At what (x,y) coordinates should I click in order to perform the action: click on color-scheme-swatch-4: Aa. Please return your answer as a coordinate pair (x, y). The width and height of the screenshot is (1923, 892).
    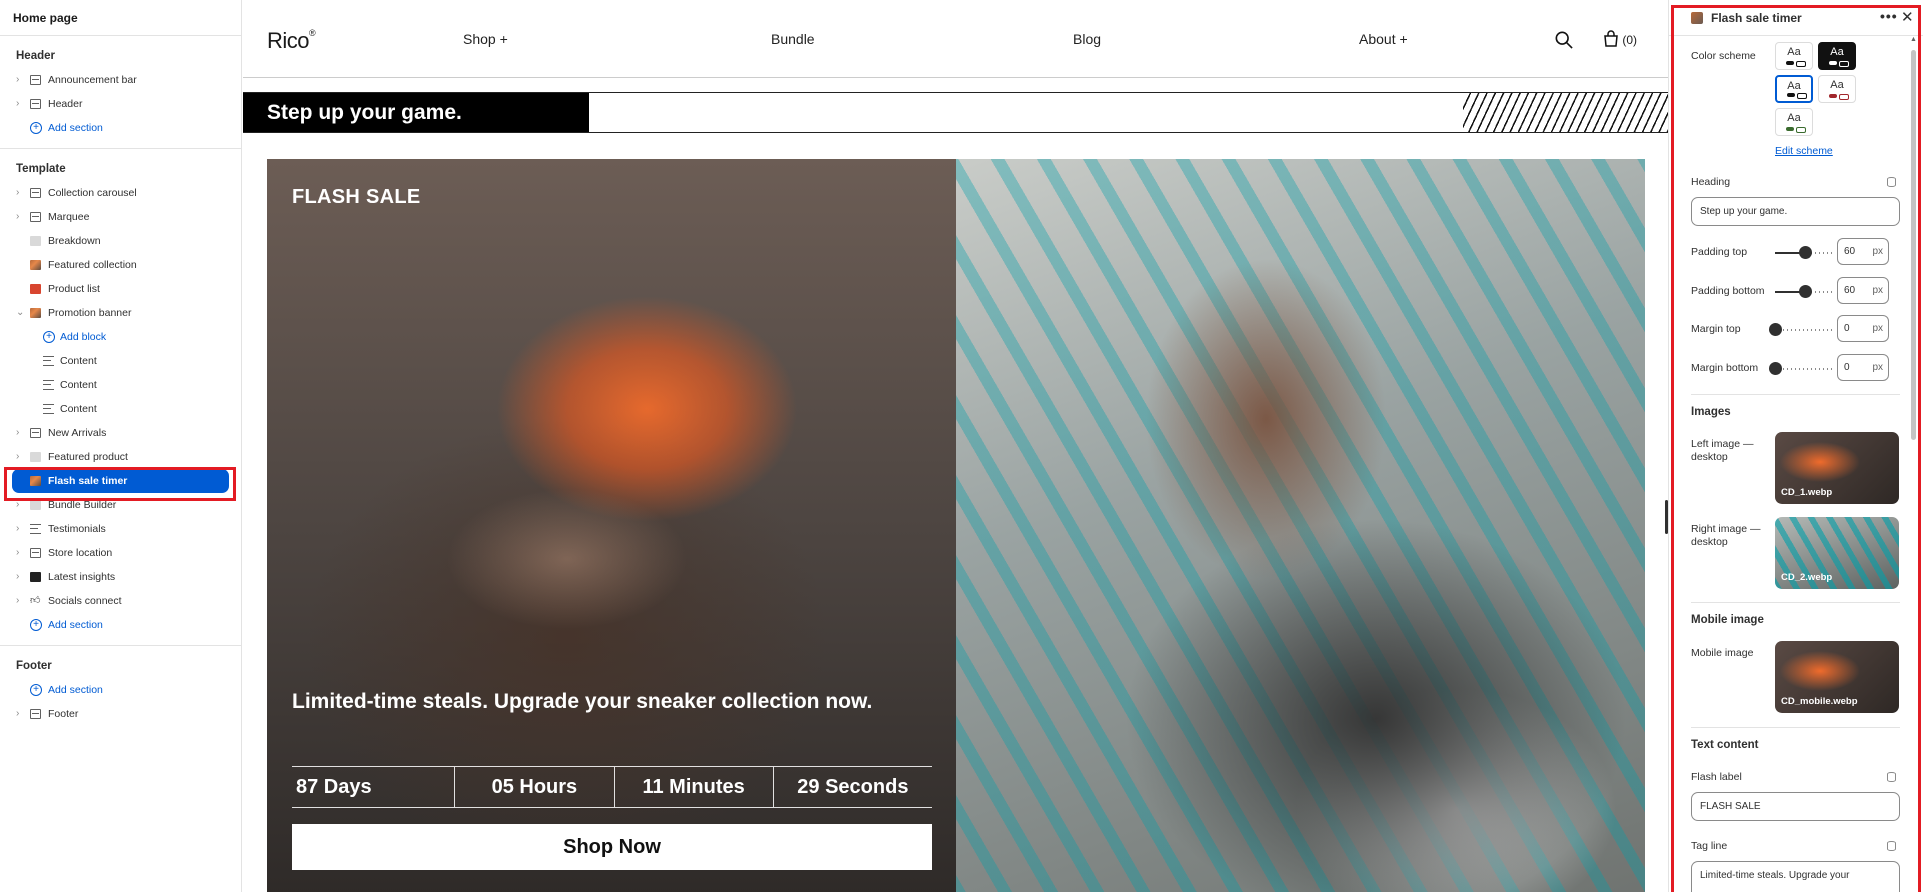
    Looking at the image, I should click on (1837, 89).